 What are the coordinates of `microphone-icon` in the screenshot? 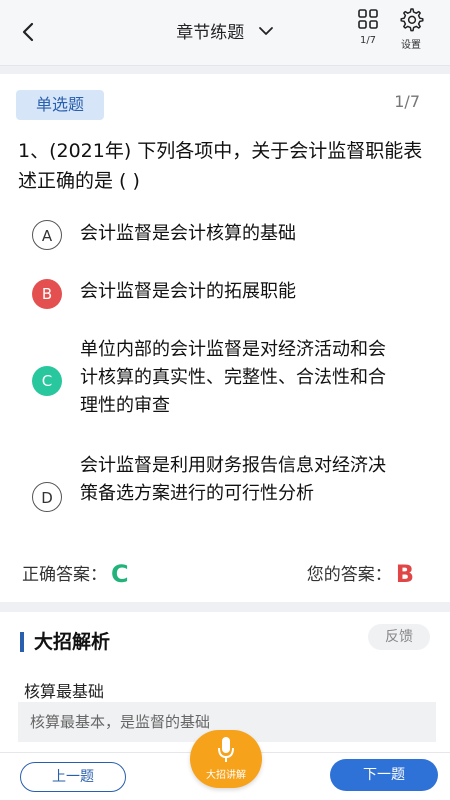 It's located at (226, 749).